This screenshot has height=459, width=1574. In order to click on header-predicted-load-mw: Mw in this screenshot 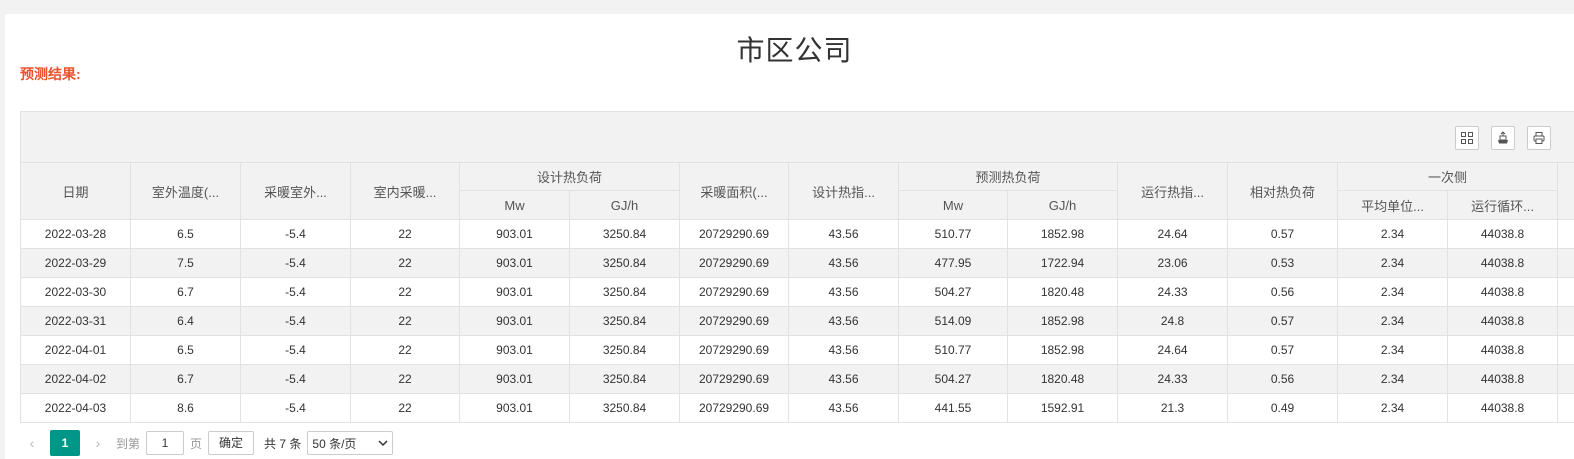, I will do `click(953, 205)`.